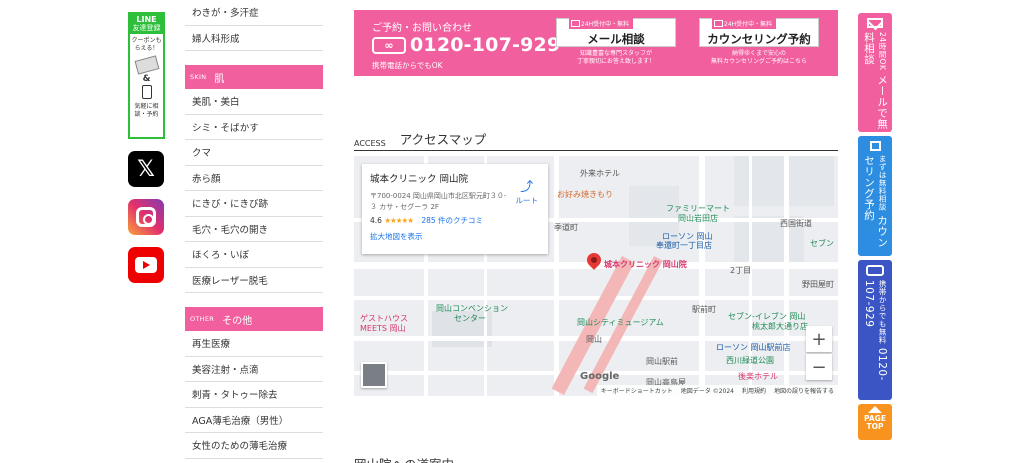 Image resolution: width=1024 pixels, height=463 pixels. What do you see at coordinates (254, 344) in the screenshot?
I see `menu-item: 再生医療` at bounding box center [254, 344].